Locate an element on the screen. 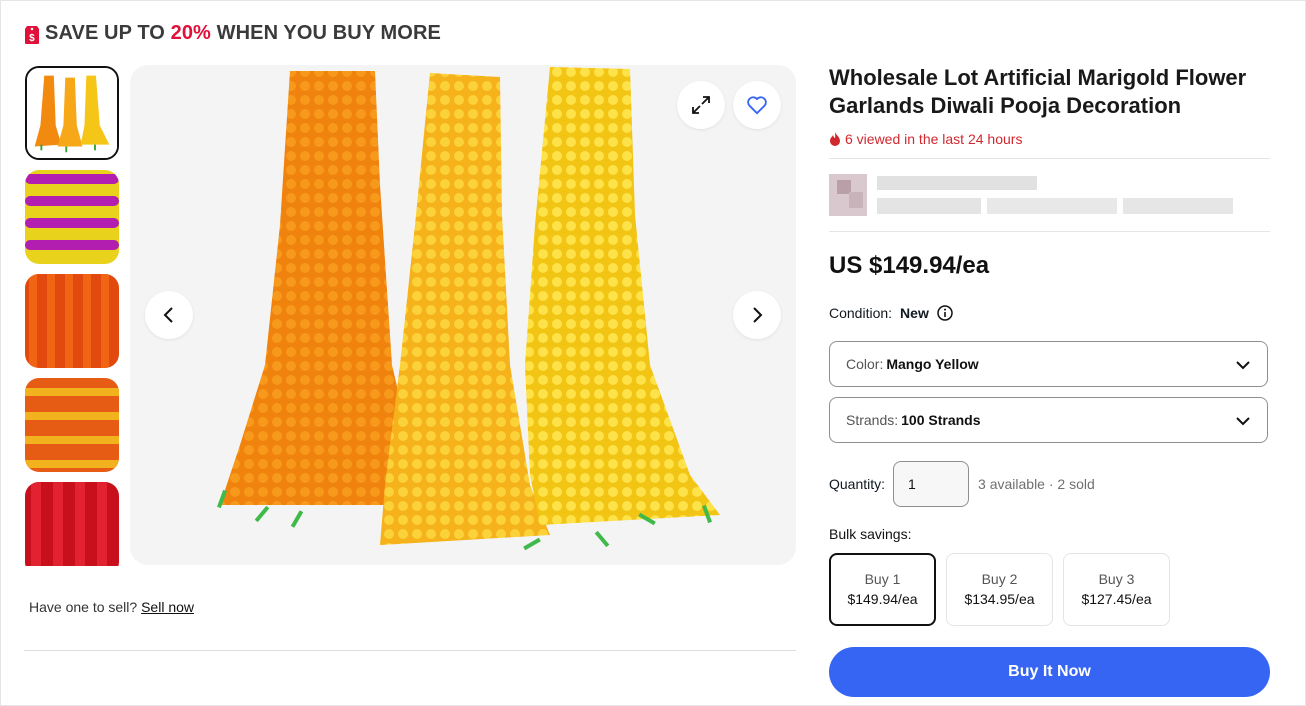 The width and height of the screenshot is (1306, 706). strands-select: Strands: 100 Strands is located at coordinates (1048, 420).